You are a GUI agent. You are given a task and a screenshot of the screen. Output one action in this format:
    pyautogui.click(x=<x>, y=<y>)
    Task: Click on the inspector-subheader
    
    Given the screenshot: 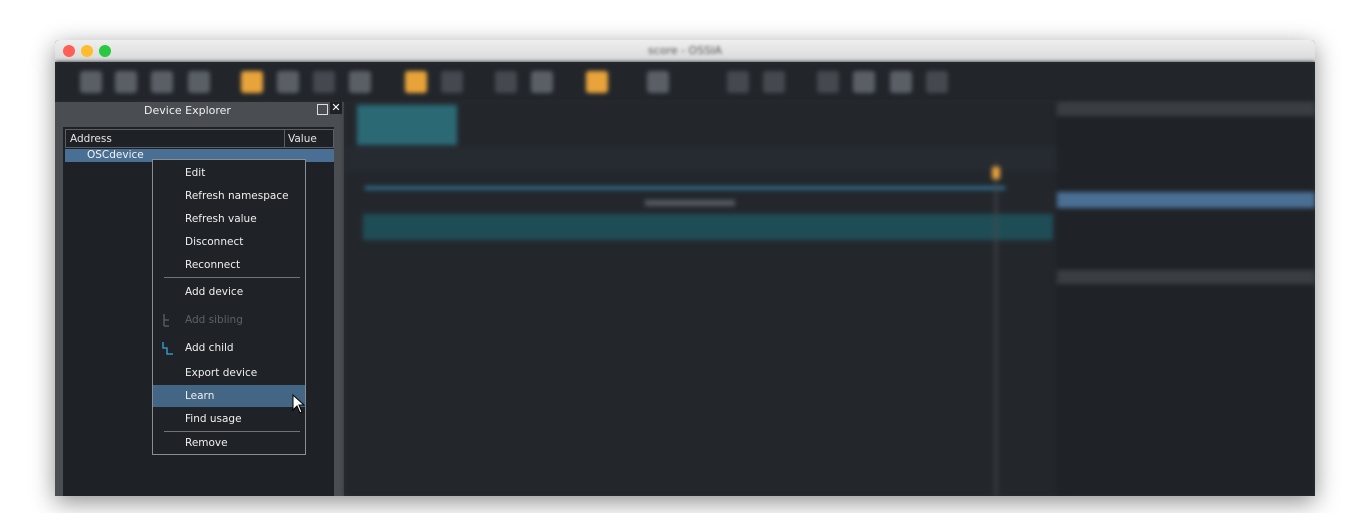 What is the action you would take?
    pyautogui.click(x=1186, y=277)
    